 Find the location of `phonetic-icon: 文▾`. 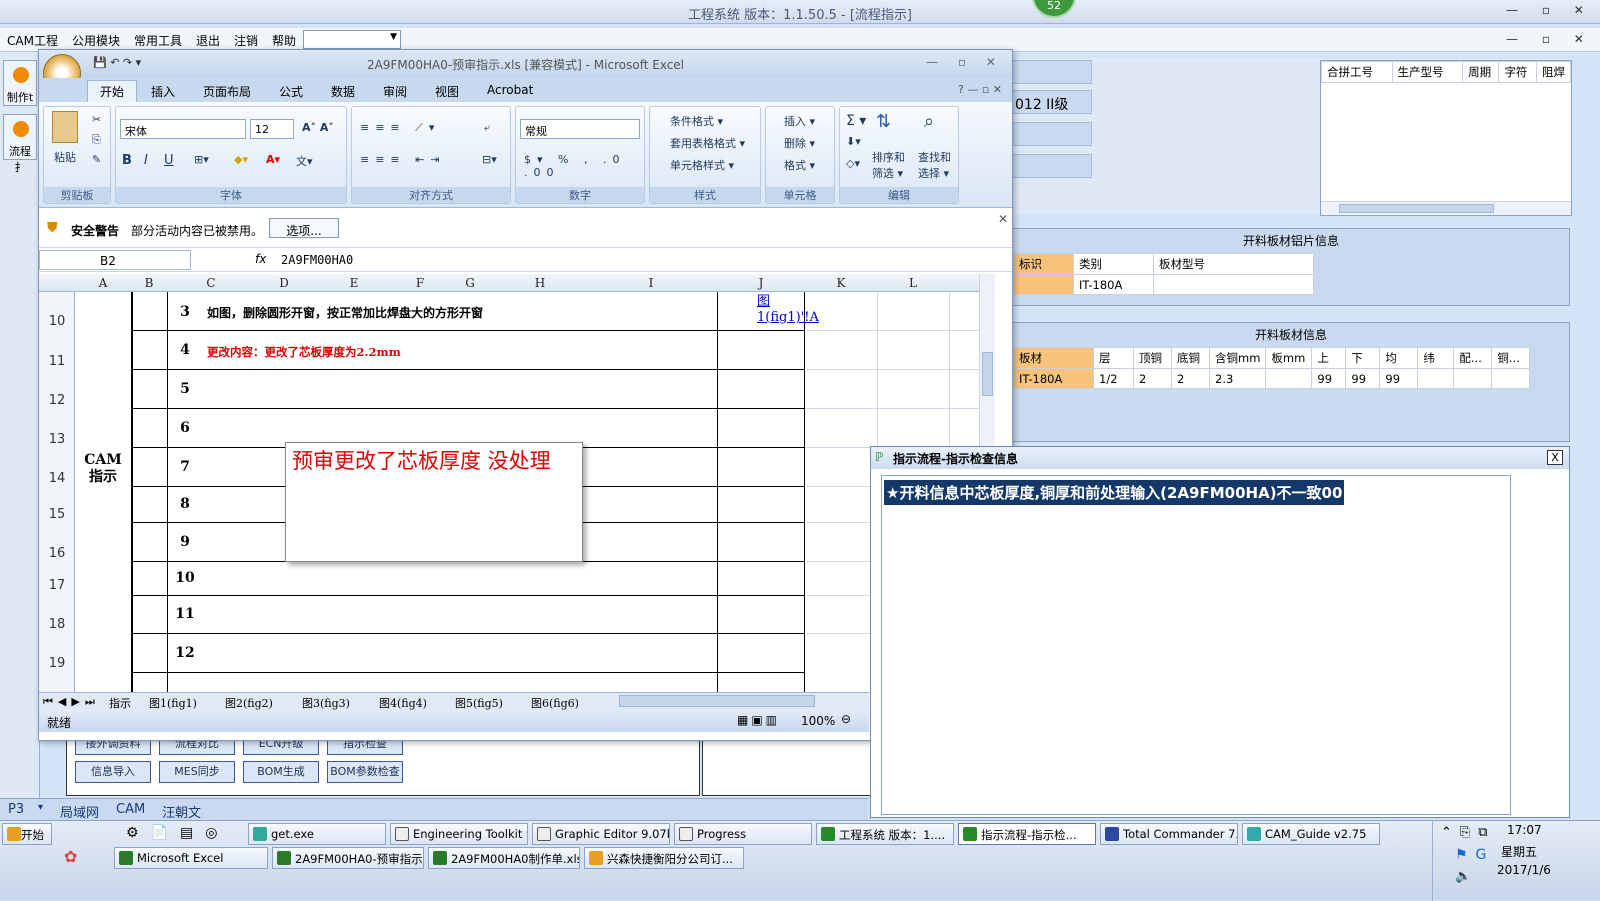

phonetic-icon: 文▾ is located at coordinates (304, 161).